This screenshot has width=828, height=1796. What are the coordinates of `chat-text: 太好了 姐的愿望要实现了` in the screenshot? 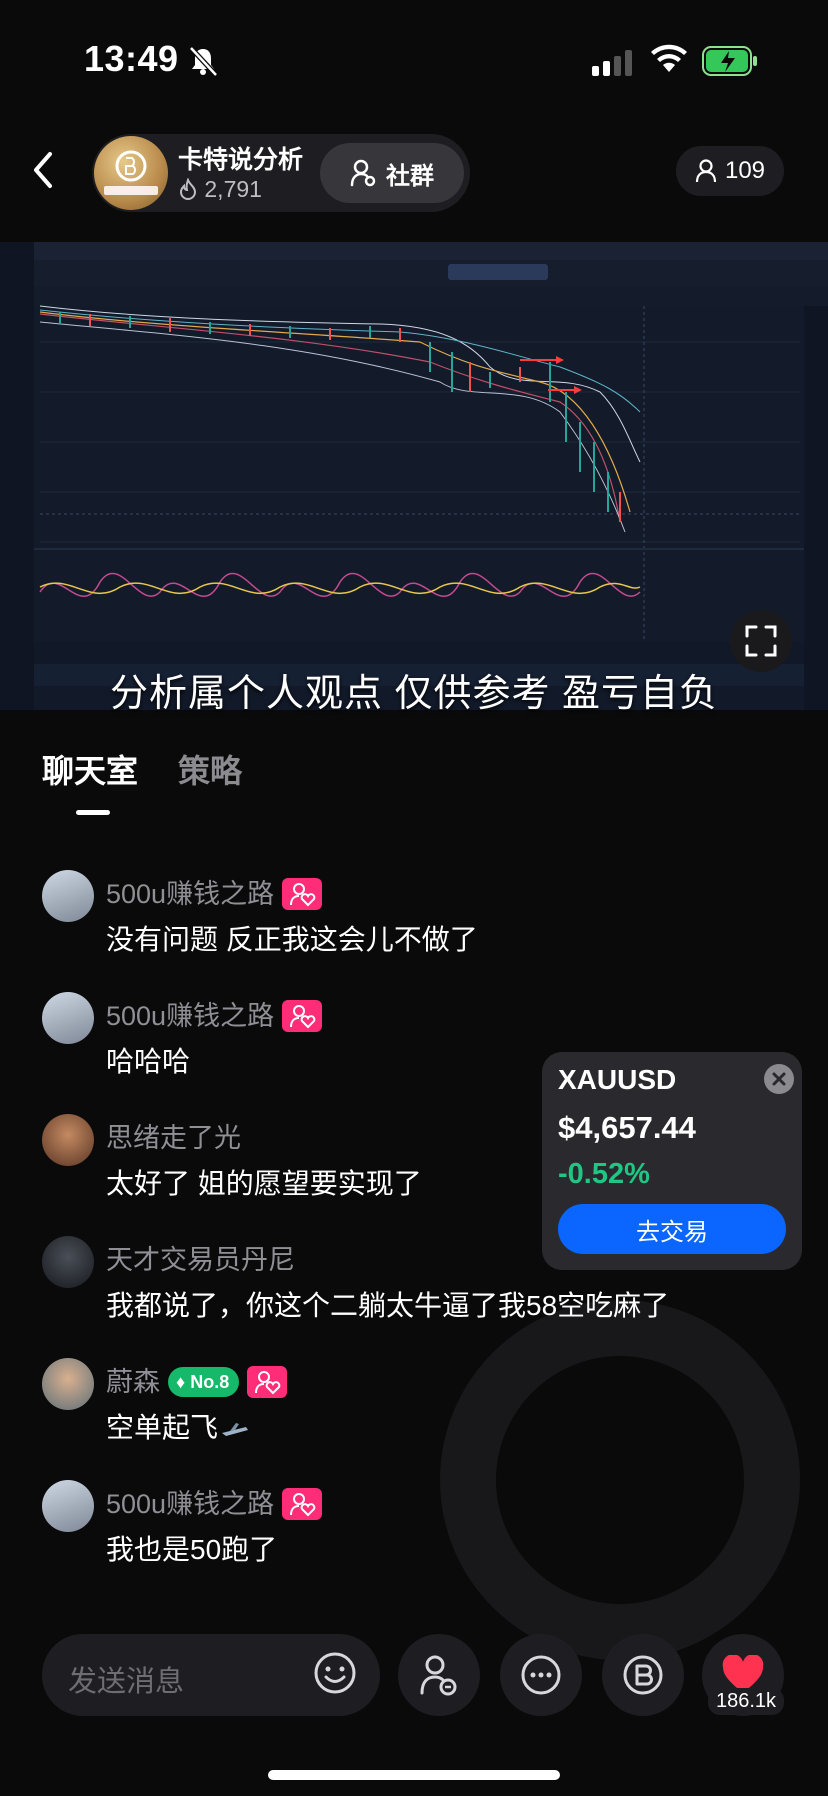 It's located at (264, 1183).